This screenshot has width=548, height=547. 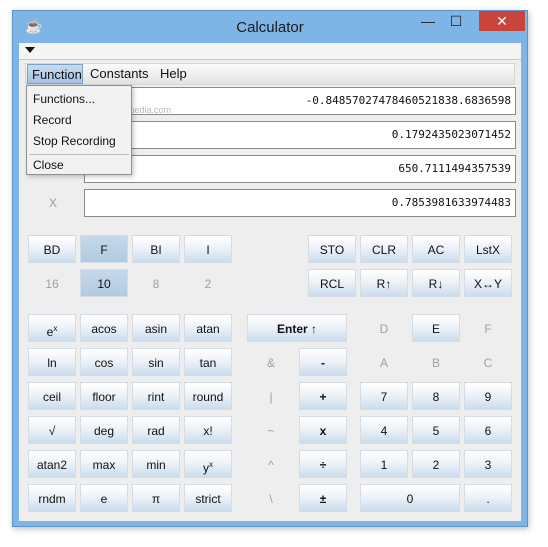 I want to click on plus-button: +, so click(x=323, y=396).